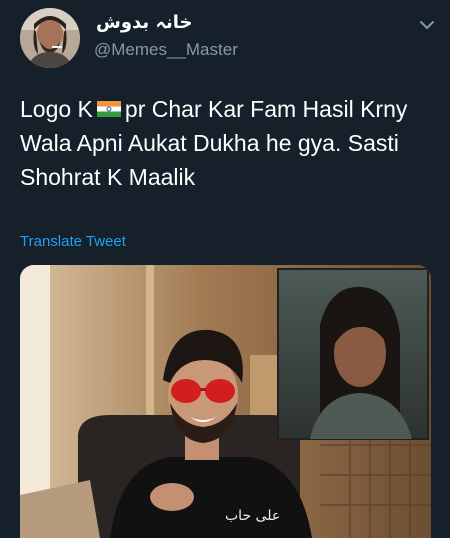 The image size is (450, 538). Describe the element at coordinates (427, 25) in the screenshot. I see `chevron-down-icon` at that location.